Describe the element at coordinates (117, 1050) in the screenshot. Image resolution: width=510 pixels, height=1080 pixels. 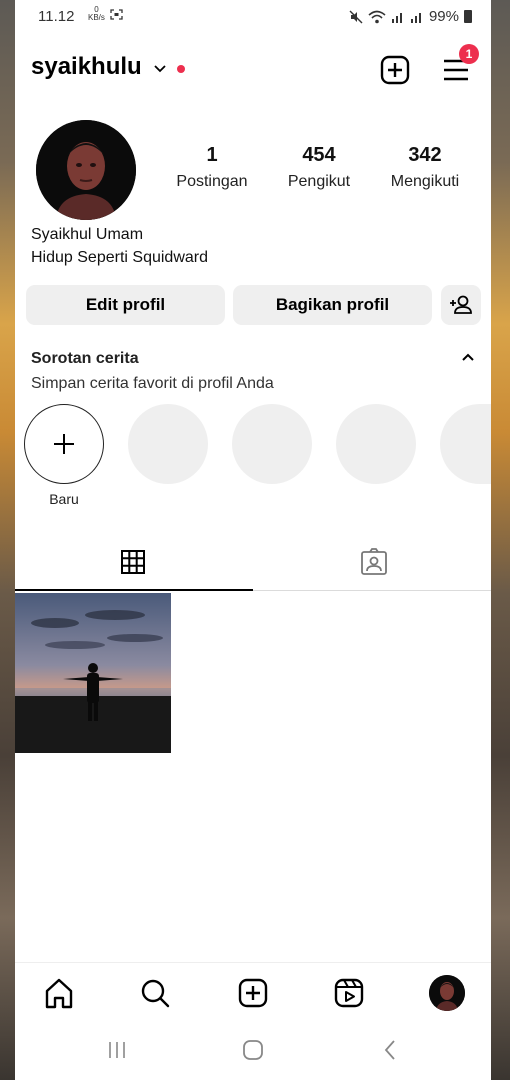
I see `recent-apps-icon` at that location.